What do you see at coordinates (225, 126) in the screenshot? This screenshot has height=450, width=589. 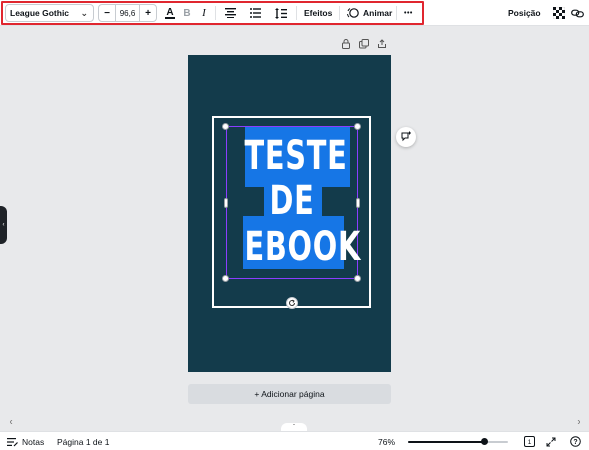 I see `resize-handle-top-left` at bounding box center [225, 126].